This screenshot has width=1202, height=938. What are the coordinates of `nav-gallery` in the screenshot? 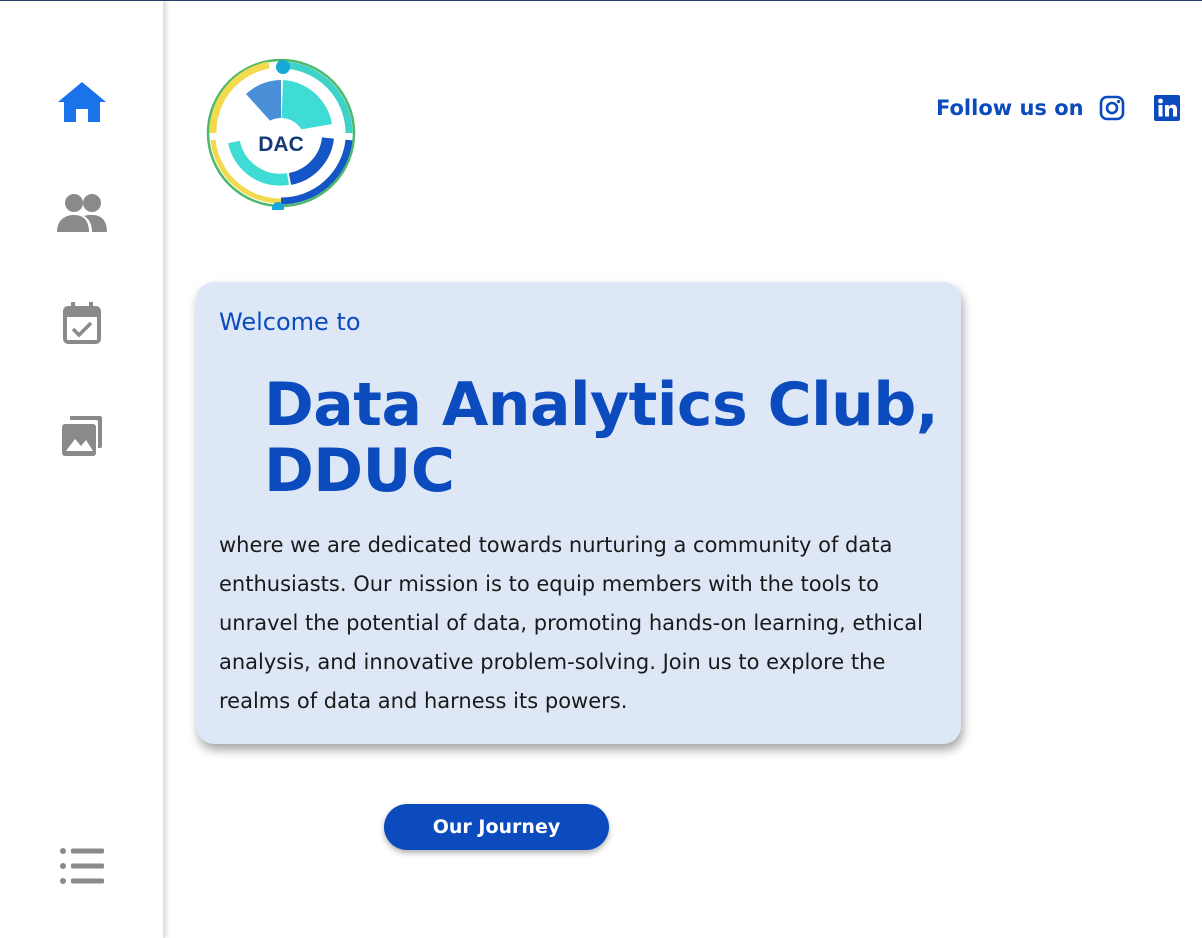 It's located at (82, 436).